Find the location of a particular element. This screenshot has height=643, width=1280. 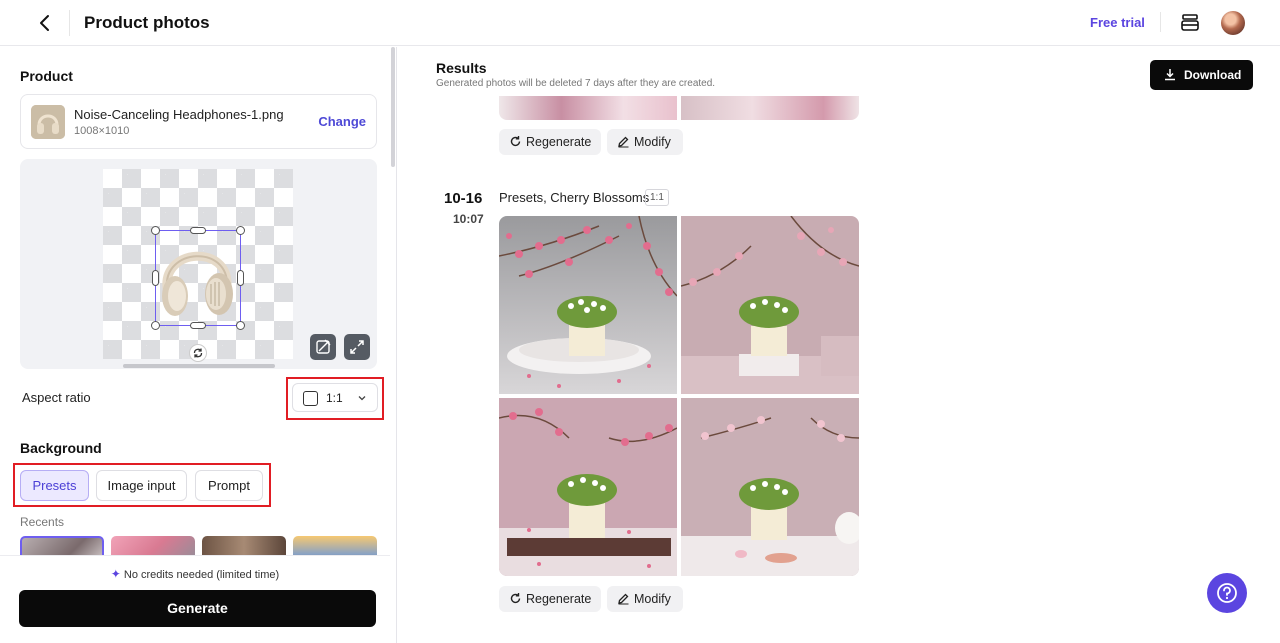

aspect-ratio-value: 1:1 is located at coordinates (334, 398).